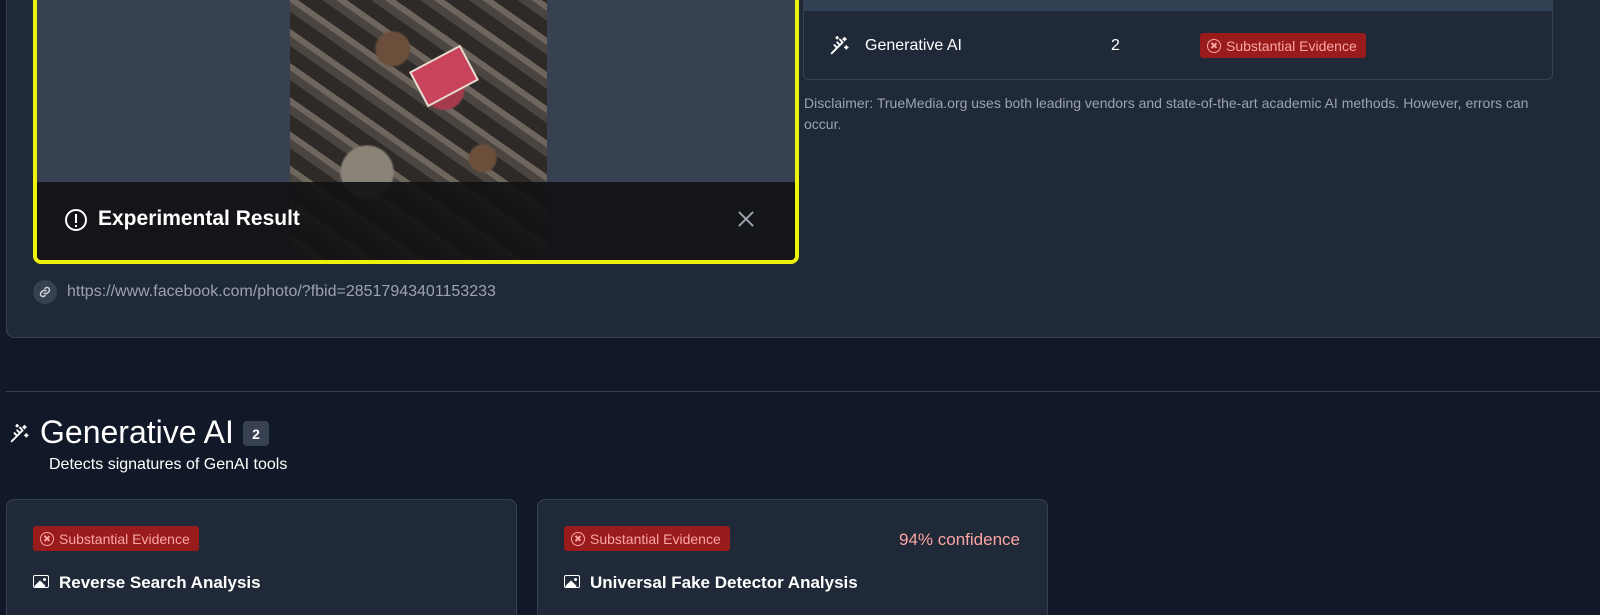 This screenshot has width=1600, height=615. What do you see at coordinates (959, 539) in the screenshot?
I see `confidence-score: 94% confidence` at bounding box center [959, 539].